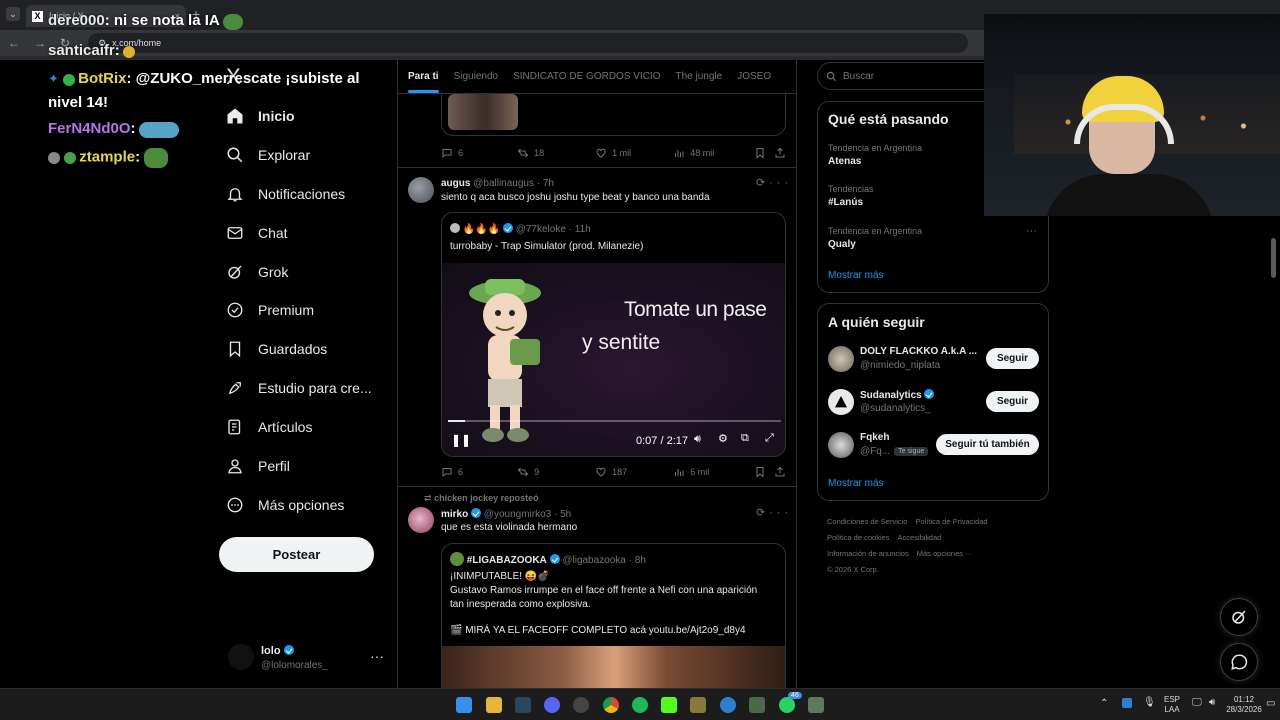 This screenshot has height=720, width=1280. Describe the element at coordinates (503, 183) in the screenshot. I see `author-handle: @ballinaugus` at that location.